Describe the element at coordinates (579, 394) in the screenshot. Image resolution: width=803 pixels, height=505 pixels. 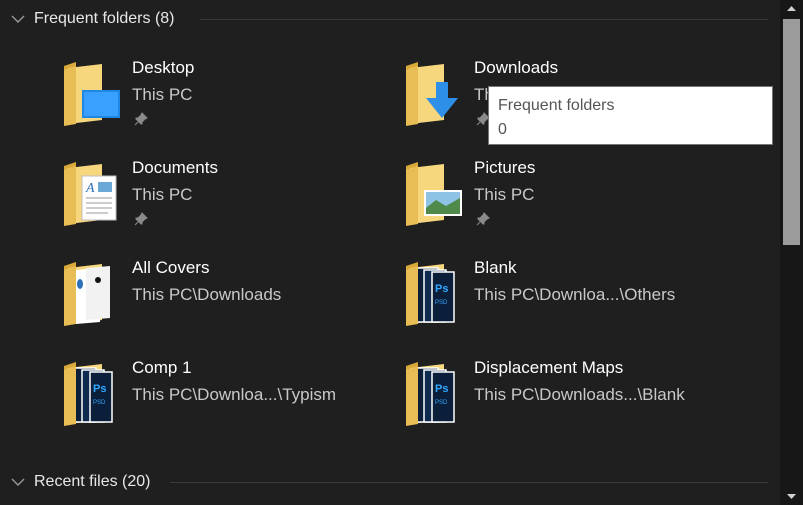
I see `folder-path: This PC\Downloads...\Blank` at that location.